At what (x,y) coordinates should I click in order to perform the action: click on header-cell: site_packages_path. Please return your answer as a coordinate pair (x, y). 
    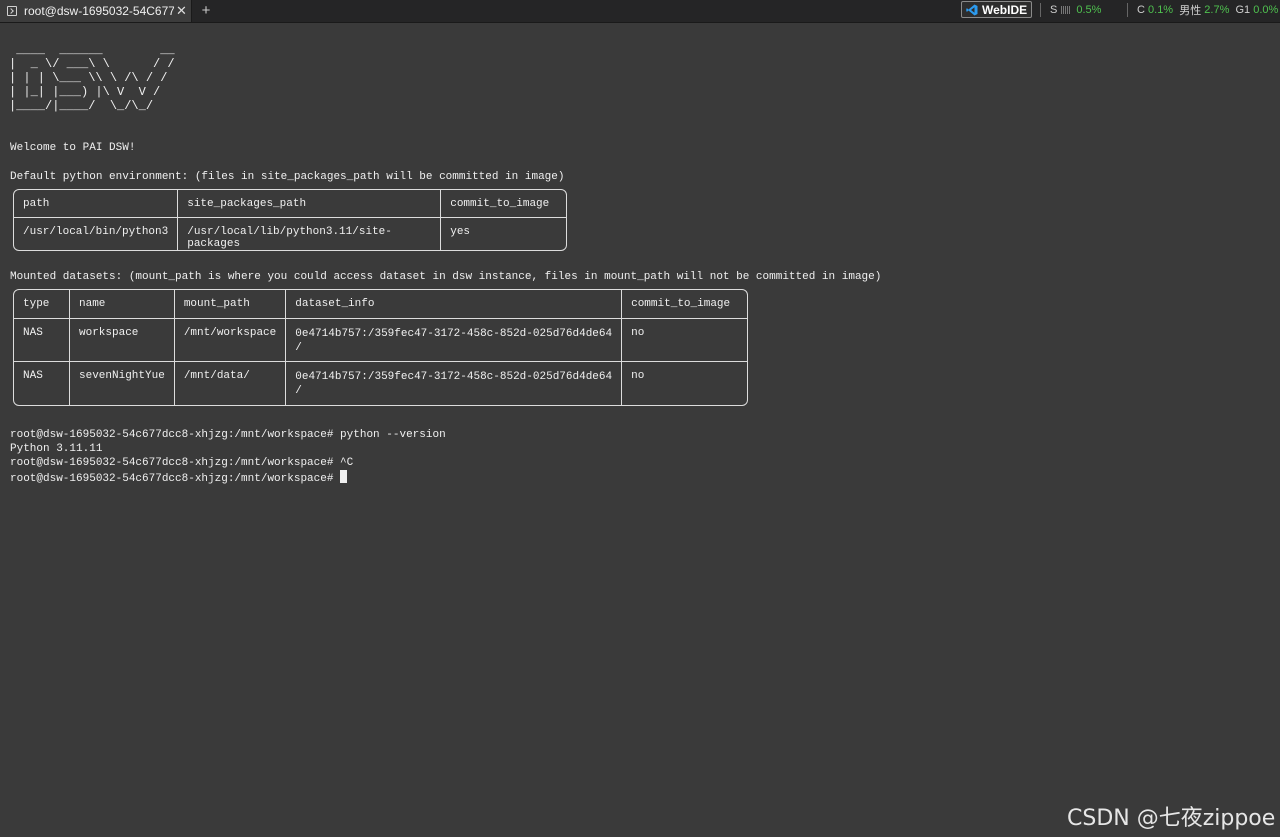
    Looking at the image, I should click on (310, 204).